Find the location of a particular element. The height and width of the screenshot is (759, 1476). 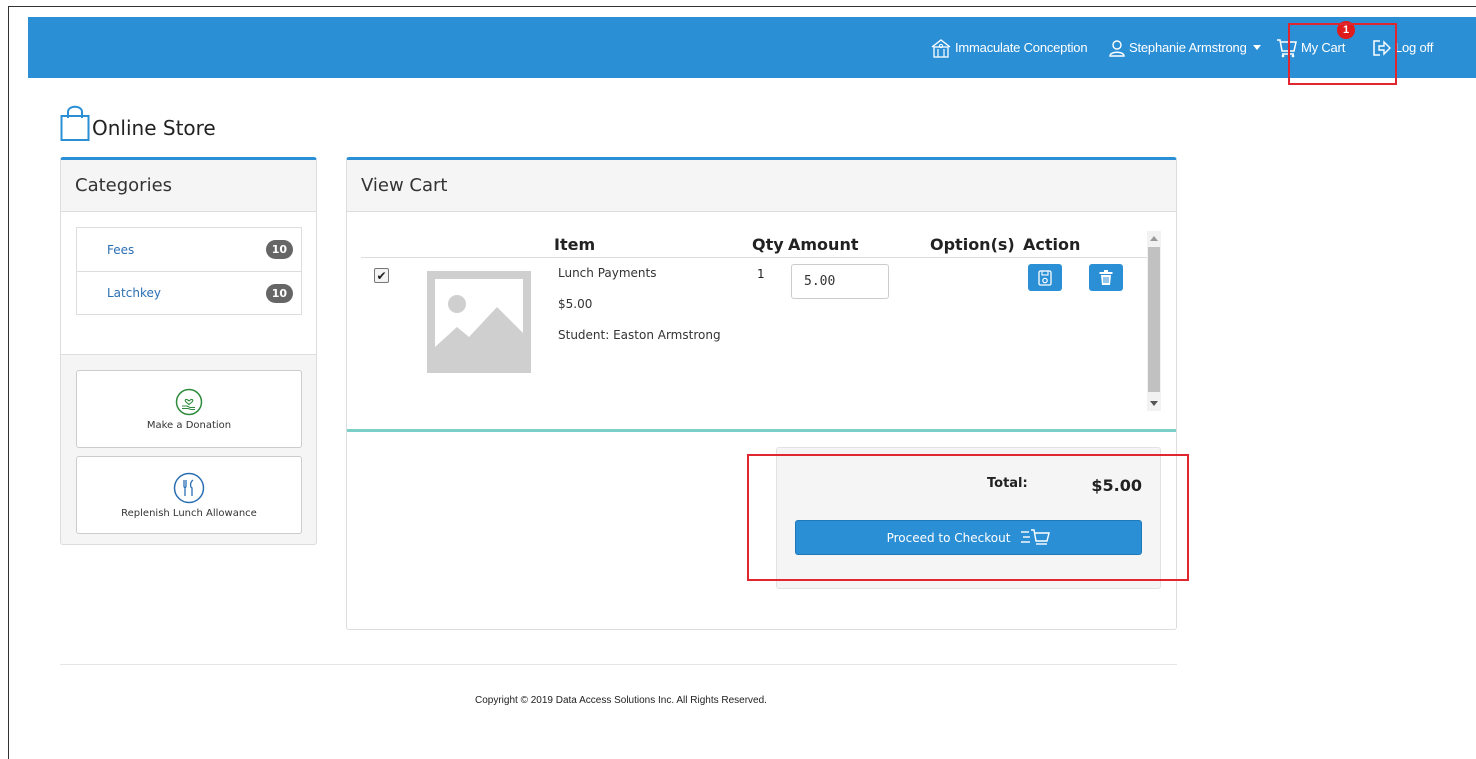

image-placeholder-icon is located at coordinates (479, 322).